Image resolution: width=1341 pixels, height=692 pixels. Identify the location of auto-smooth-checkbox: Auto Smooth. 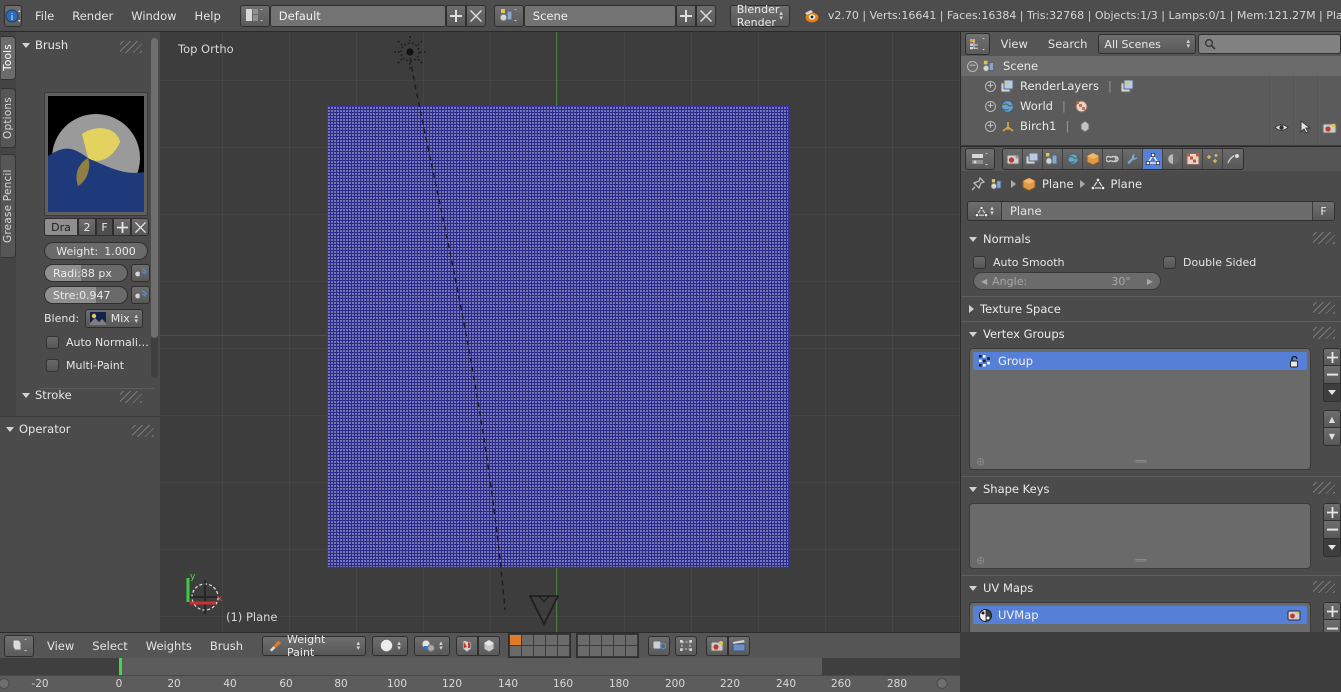
(1068, 262).